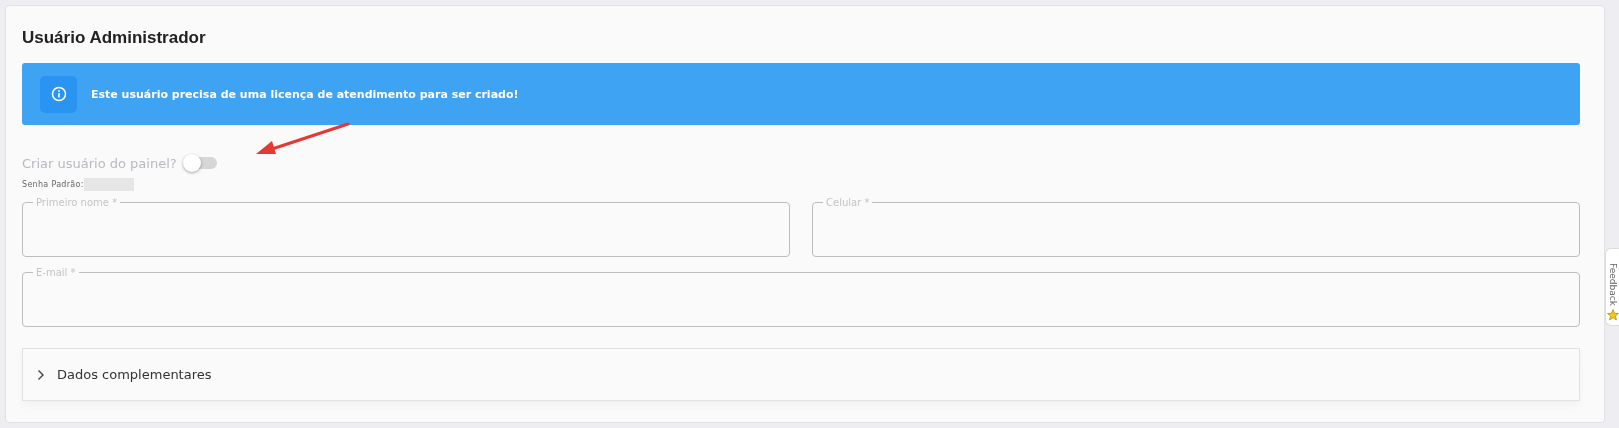 Image resolution: width=1619 pixels, height=428 pixels. I want to click on section-title: Usuário Administrador, so click(114, 38).